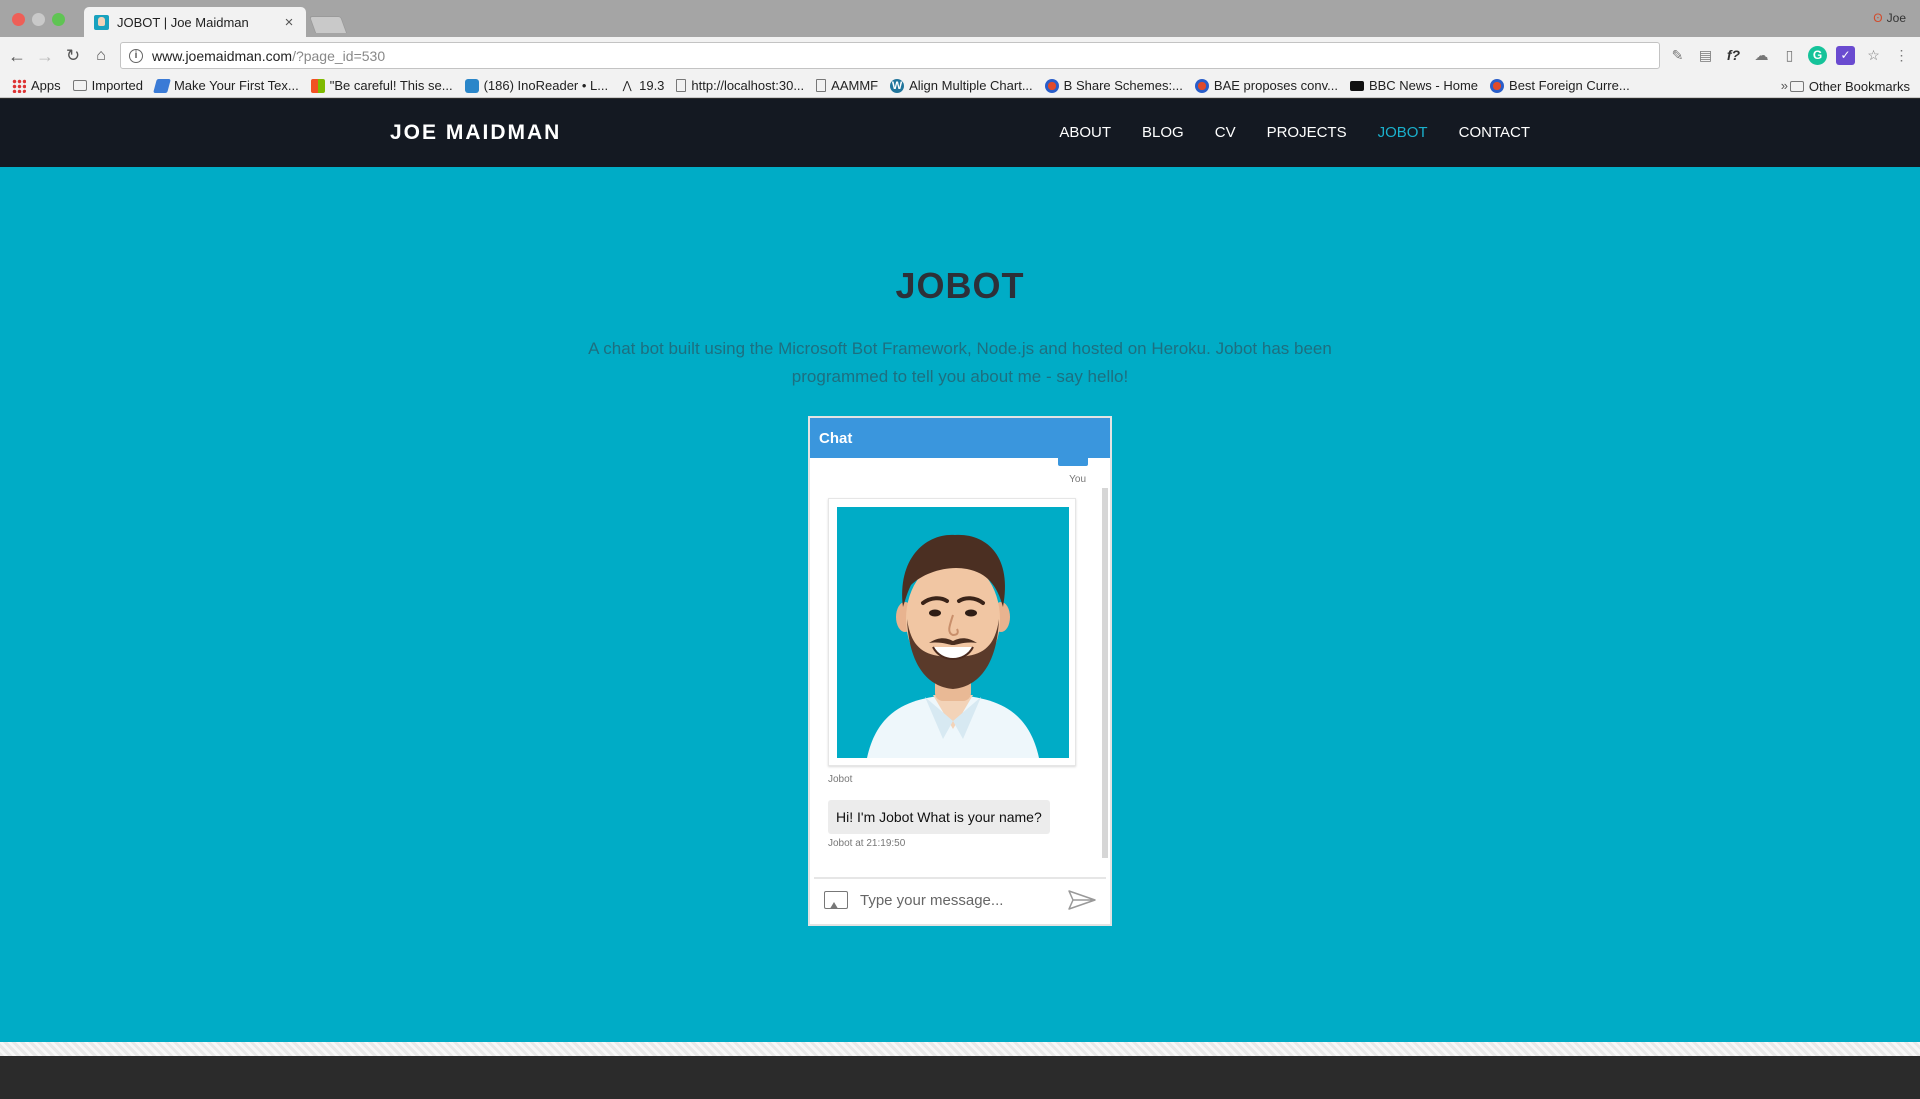  Describe the element at coordinates (1307, 132) in the screenshot. I see `nav-item-projects: PROJECTS` at that location.